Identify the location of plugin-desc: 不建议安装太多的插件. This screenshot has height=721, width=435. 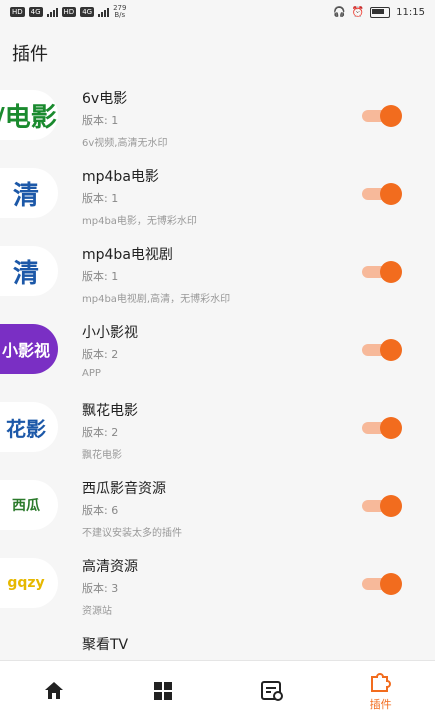
(132, 533).